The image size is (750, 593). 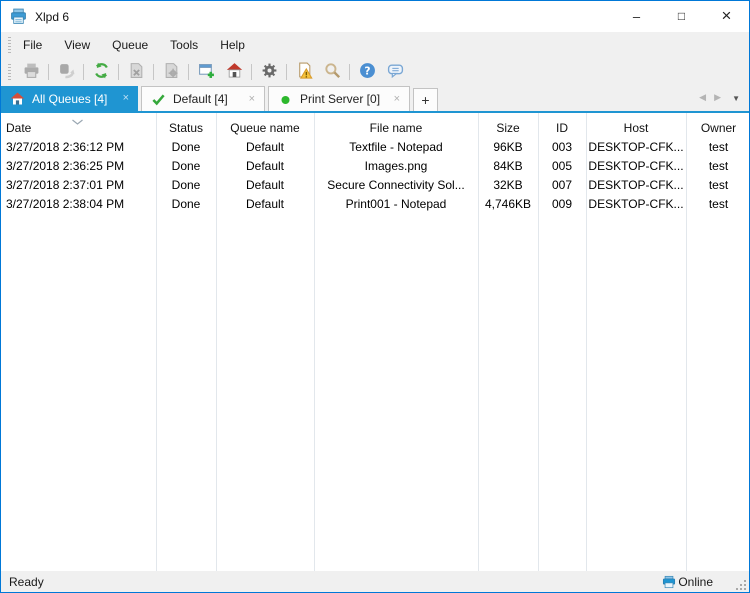 I want to click on feedback-bubble-icon, so click(x=395, y=72).